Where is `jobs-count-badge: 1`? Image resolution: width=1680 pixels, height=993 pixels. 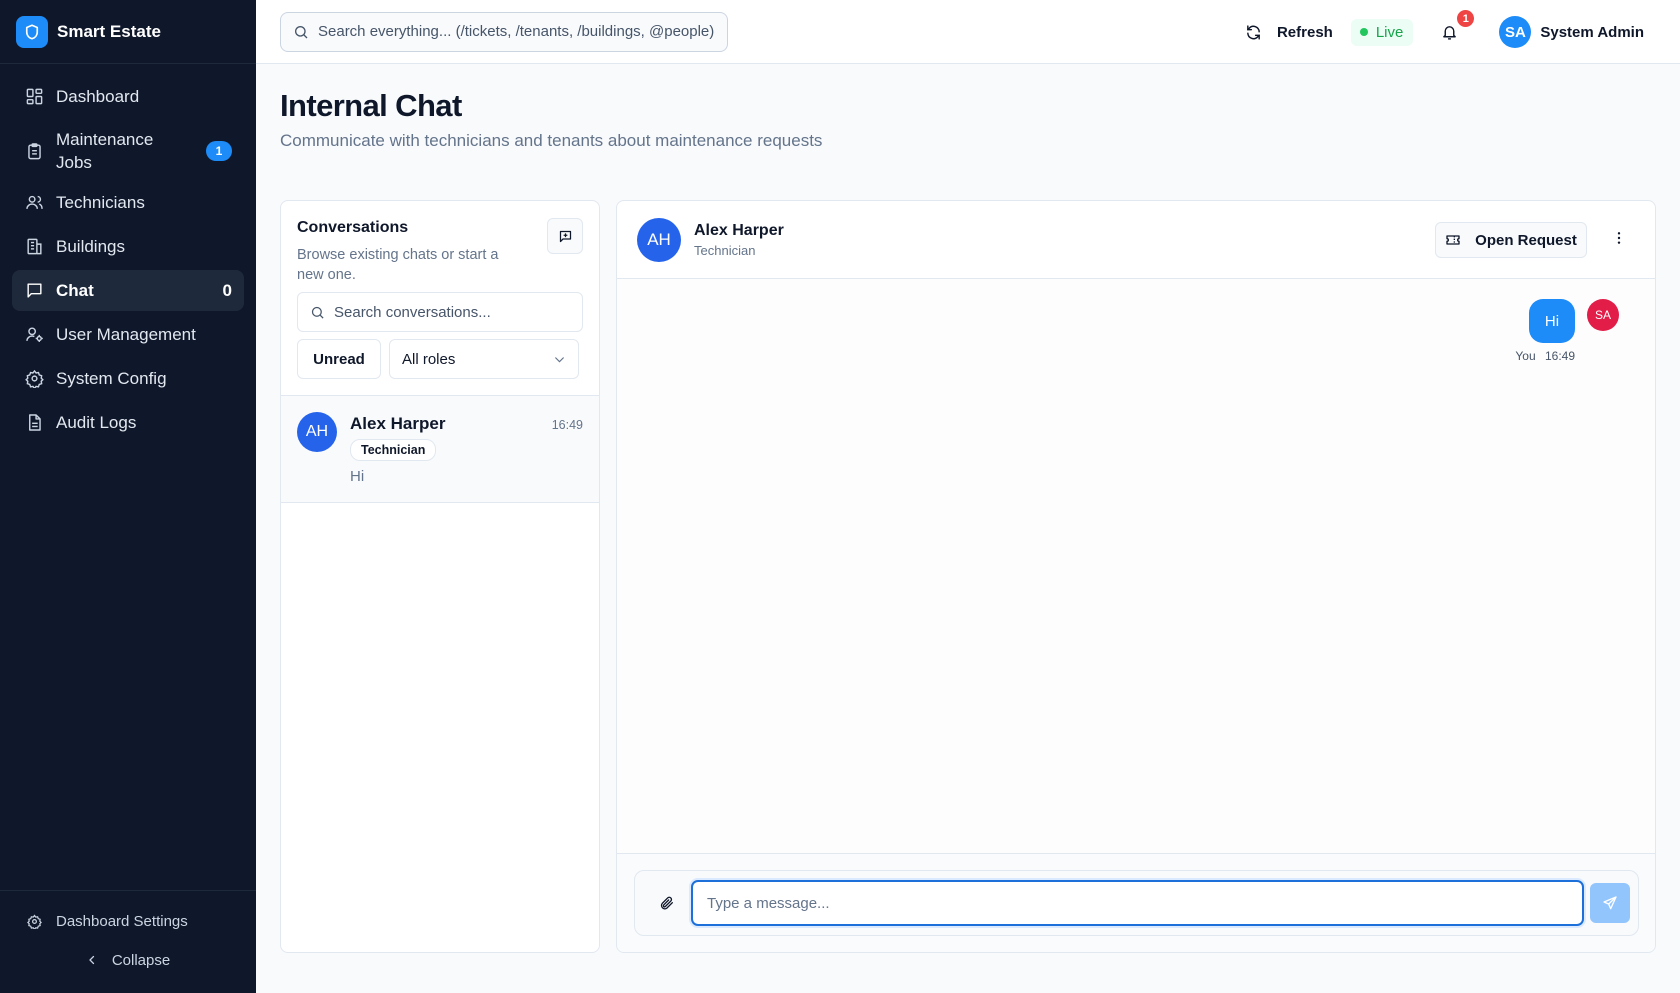
jobs-count-badge: 1 is located at coordinates (219, 151).